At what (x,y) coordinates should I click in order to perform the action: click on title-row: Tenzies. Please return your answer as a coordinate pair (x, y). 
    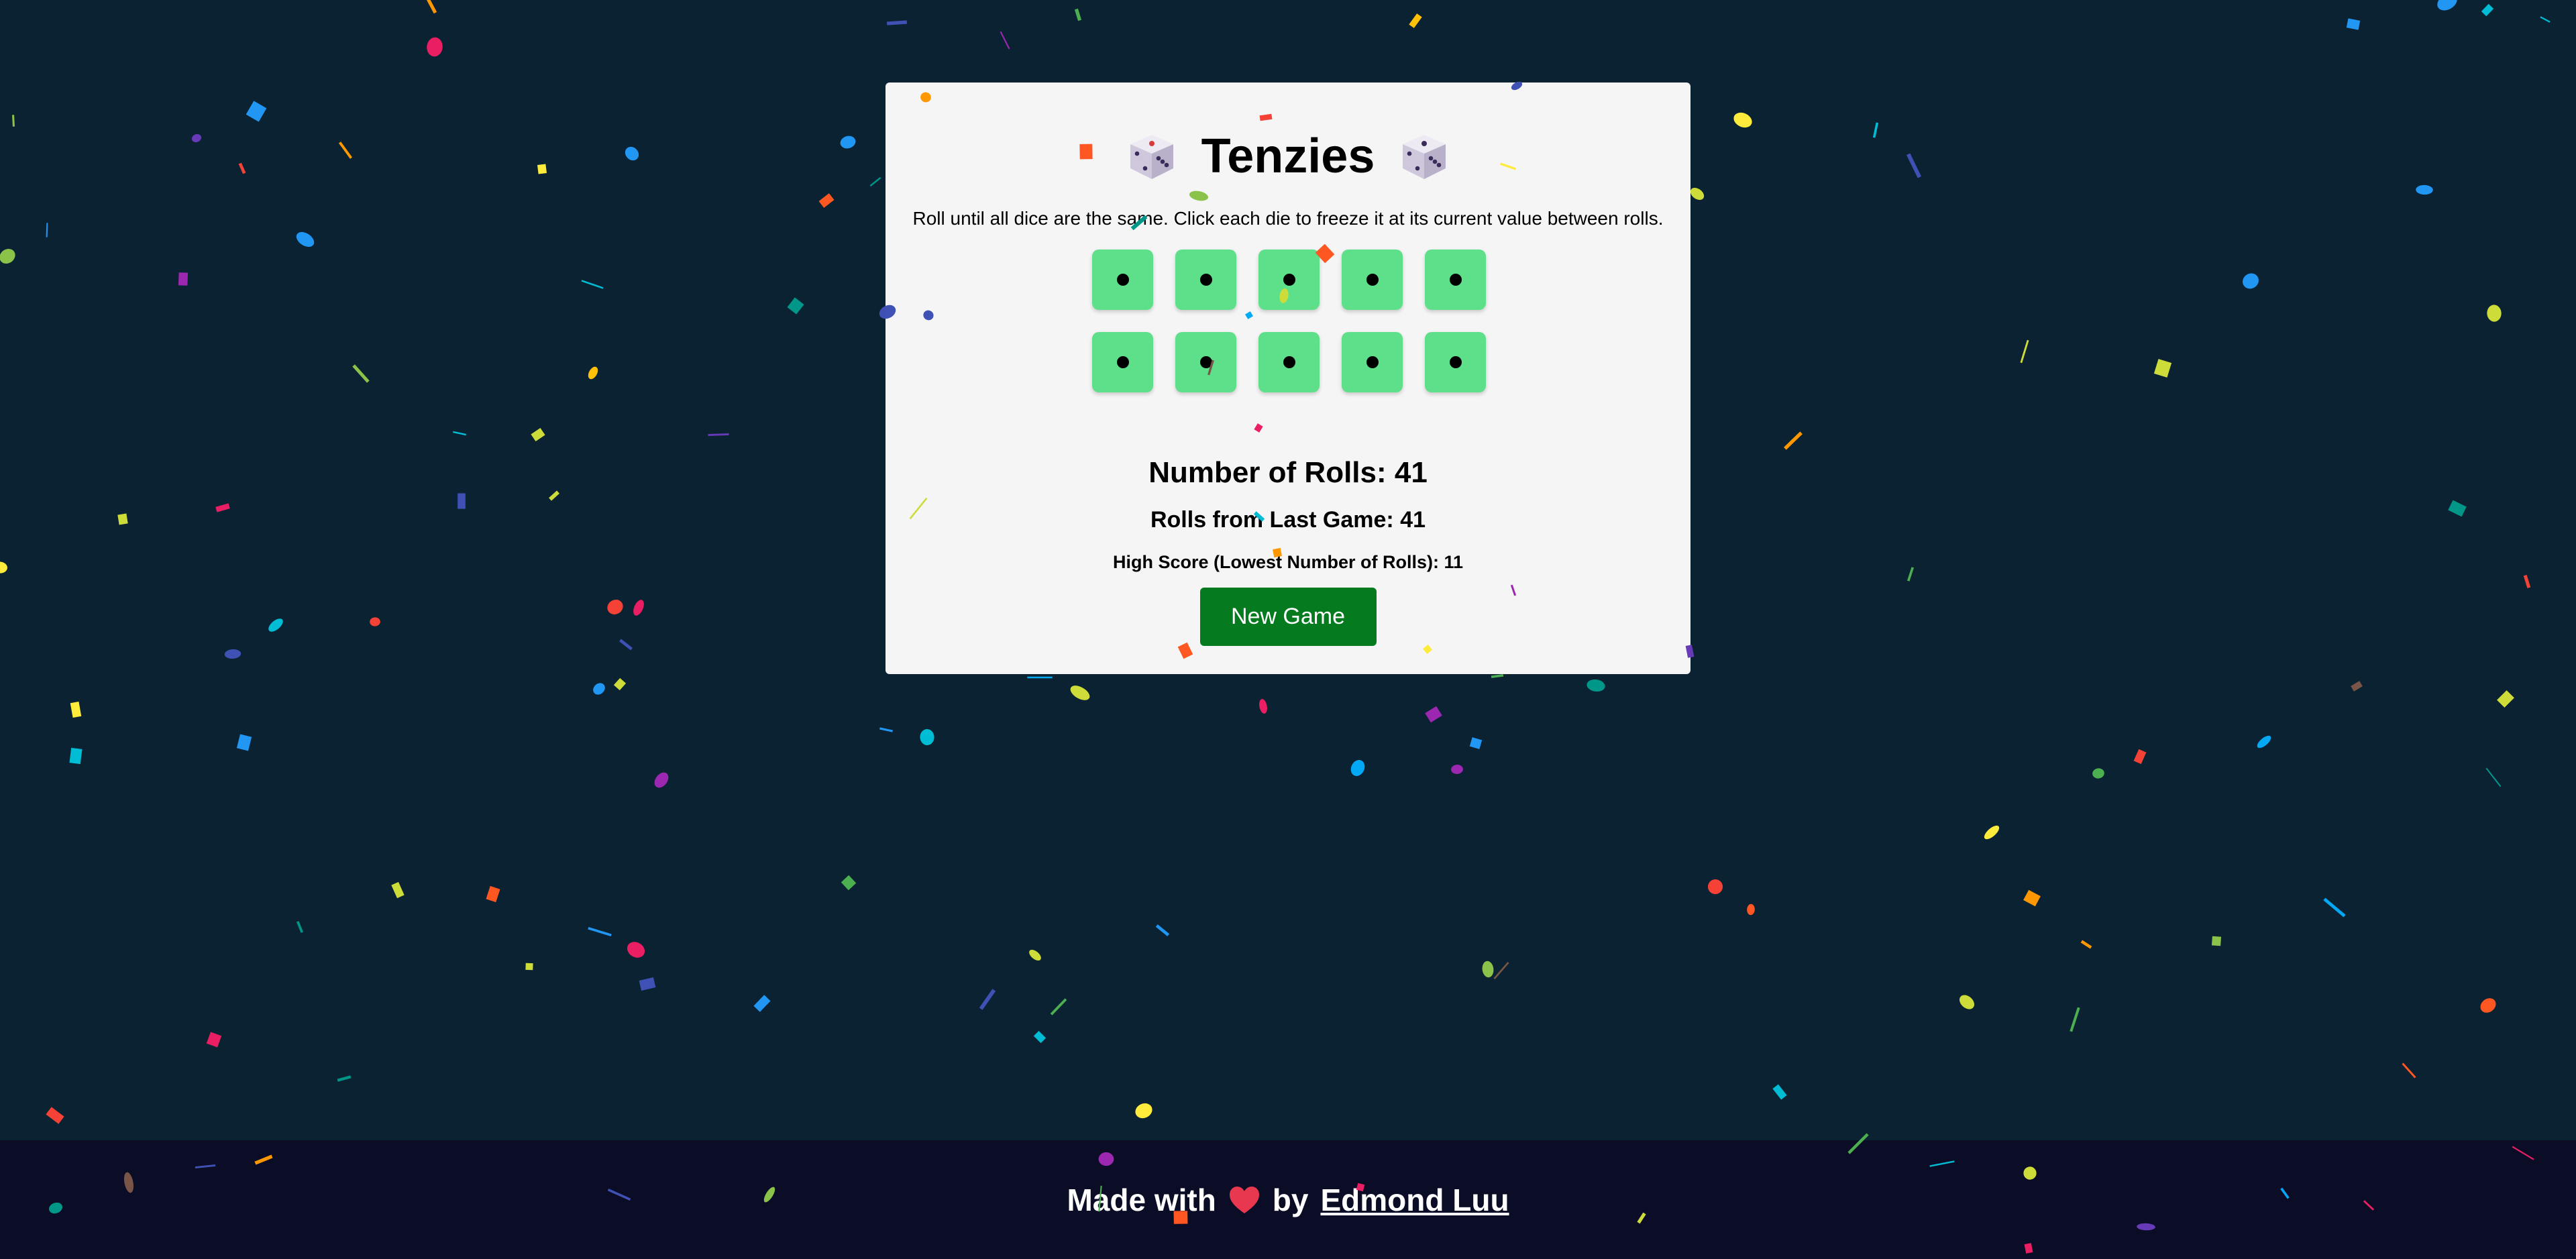
    Looking at the image, I should click on (1287, 156).